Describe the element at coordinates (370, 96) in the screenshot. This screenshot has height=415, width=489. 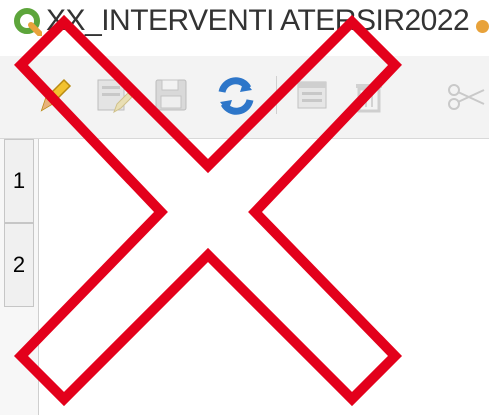
I see `trash-icon` at that location.